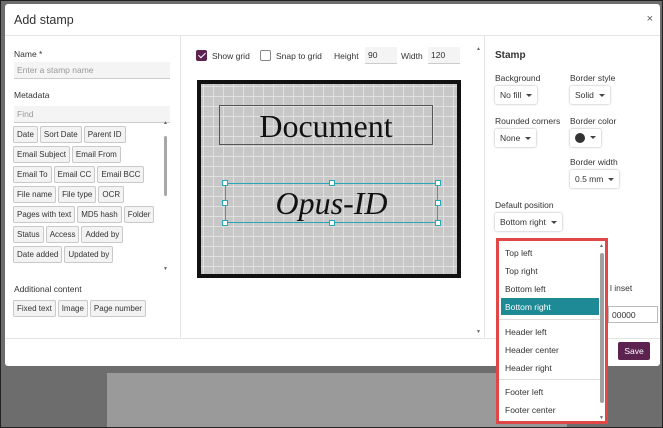 This screenshot has width=663, height=428. I want to click on document-text-box: Document, so click(326, 125).